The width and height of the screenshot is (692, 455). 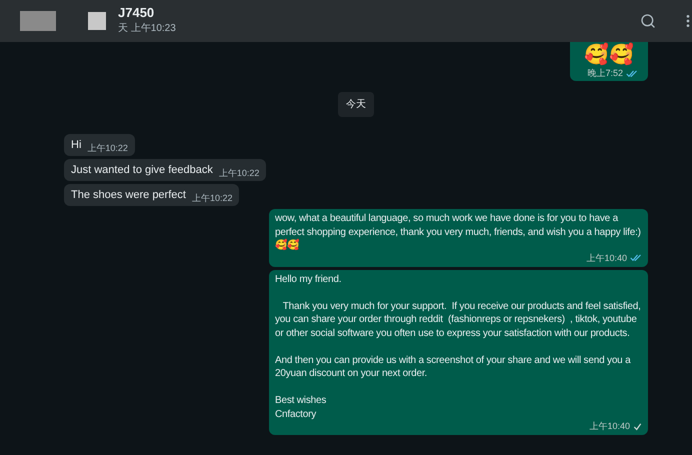 I want to click on message-text: The shoes were perfect, so click(x=128, y=195).